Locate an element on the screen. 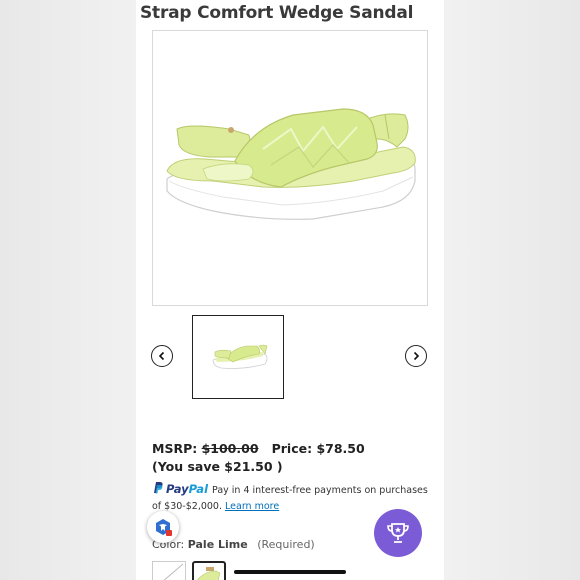 The width and height of the screenshot is (580, 580). paypal-logo-icon is located at coordinates (157, 490).